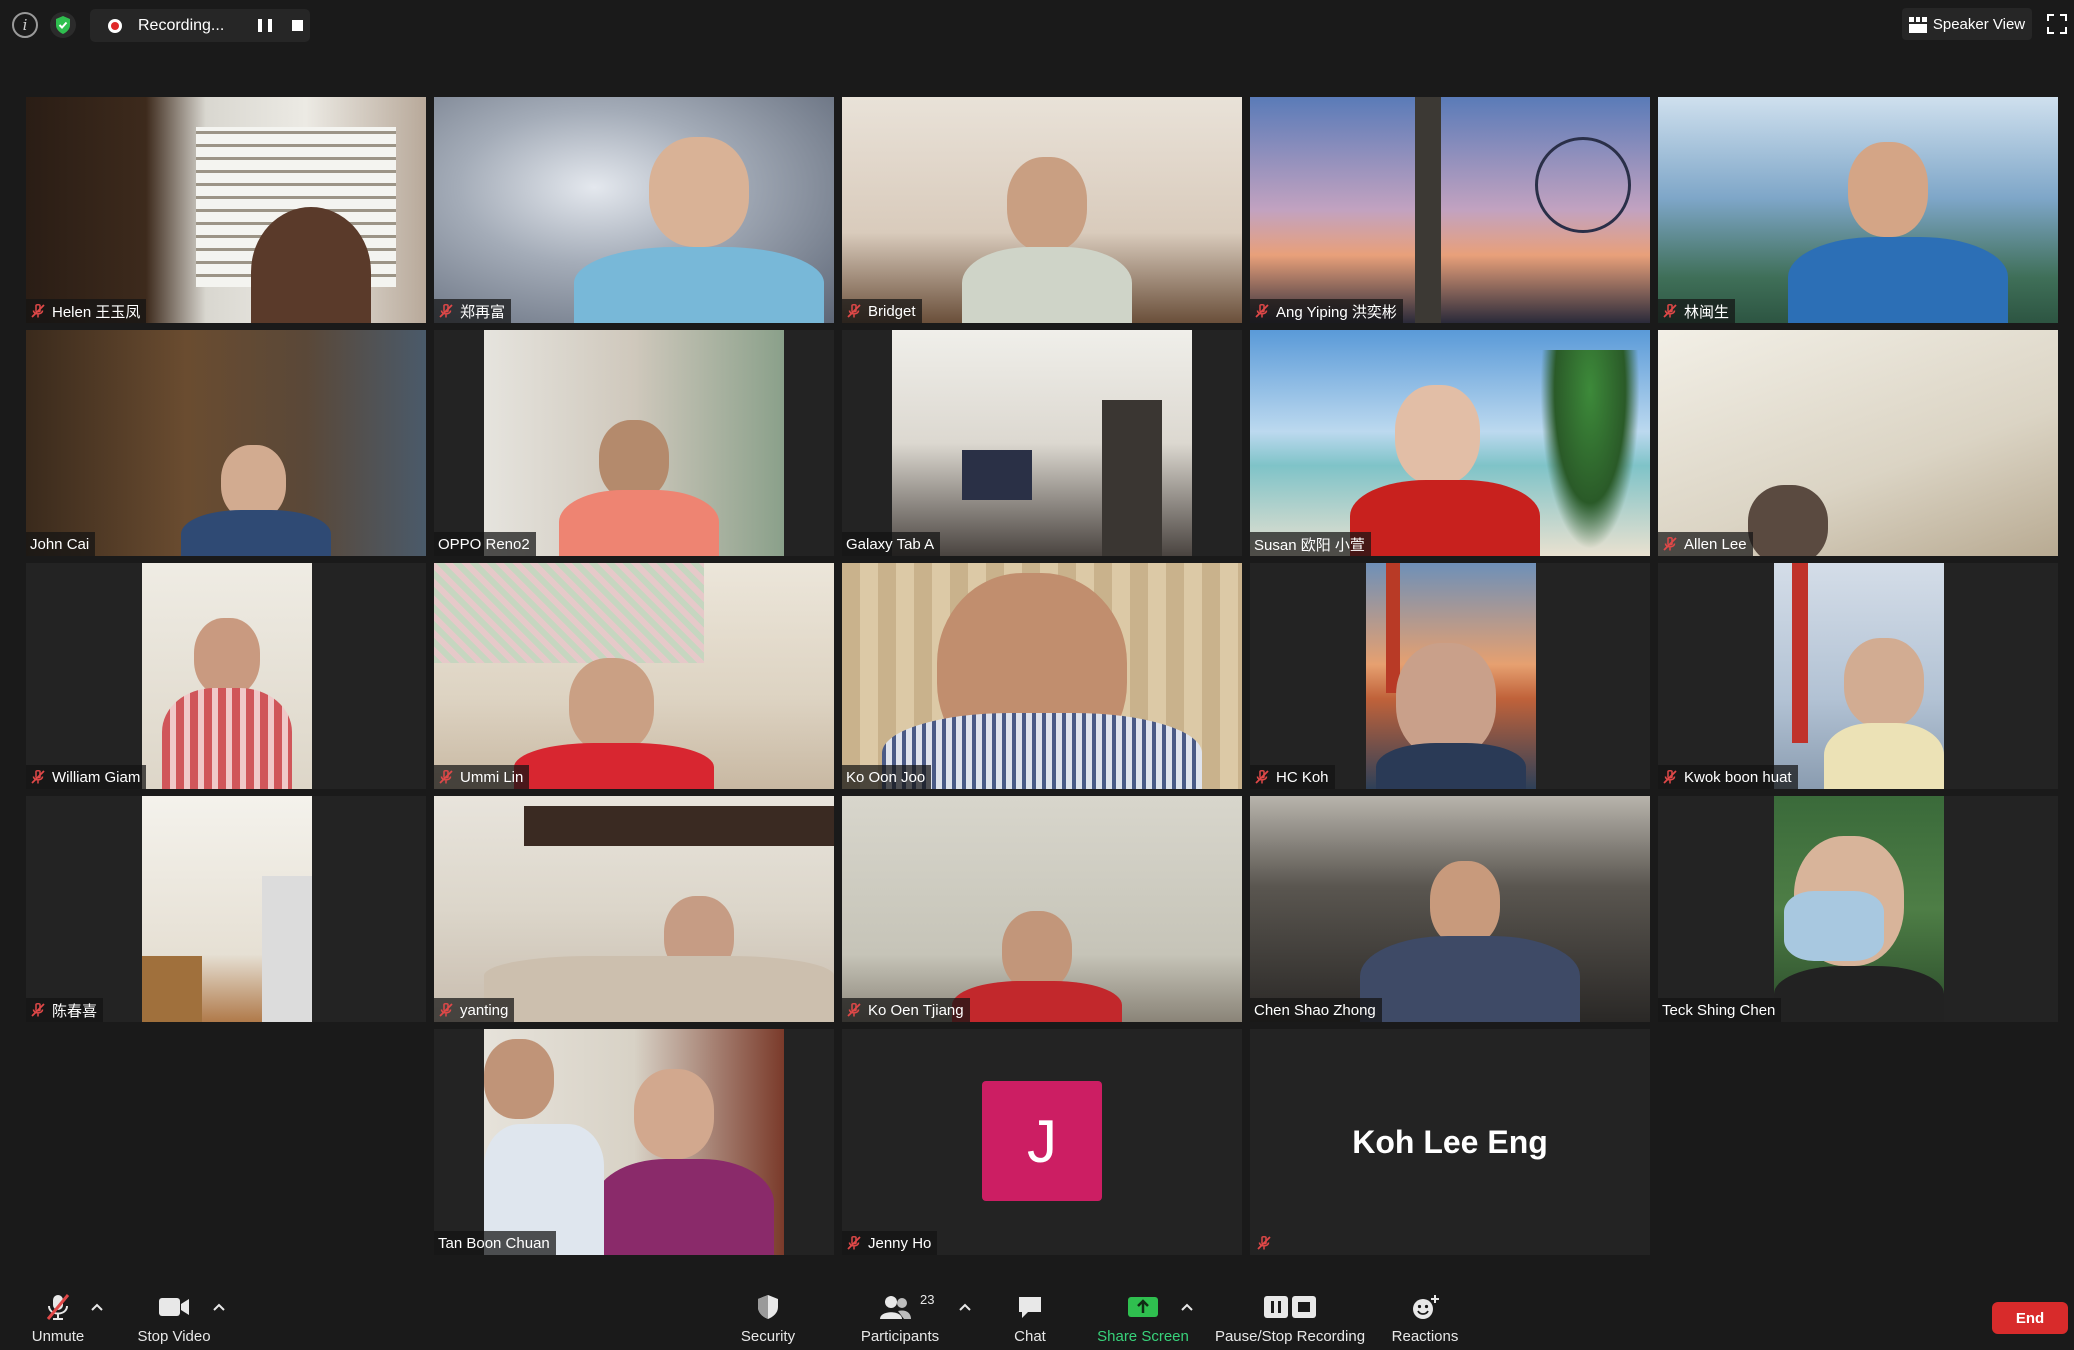 Image resolution: width=2074 pixels, height=1350 pixels. What do you see at coordinates (1326, 311) in the screenshot?
I see `participant-name-tag: Ang Yiping 洪奕彬` at bounding box center [1326, 311].